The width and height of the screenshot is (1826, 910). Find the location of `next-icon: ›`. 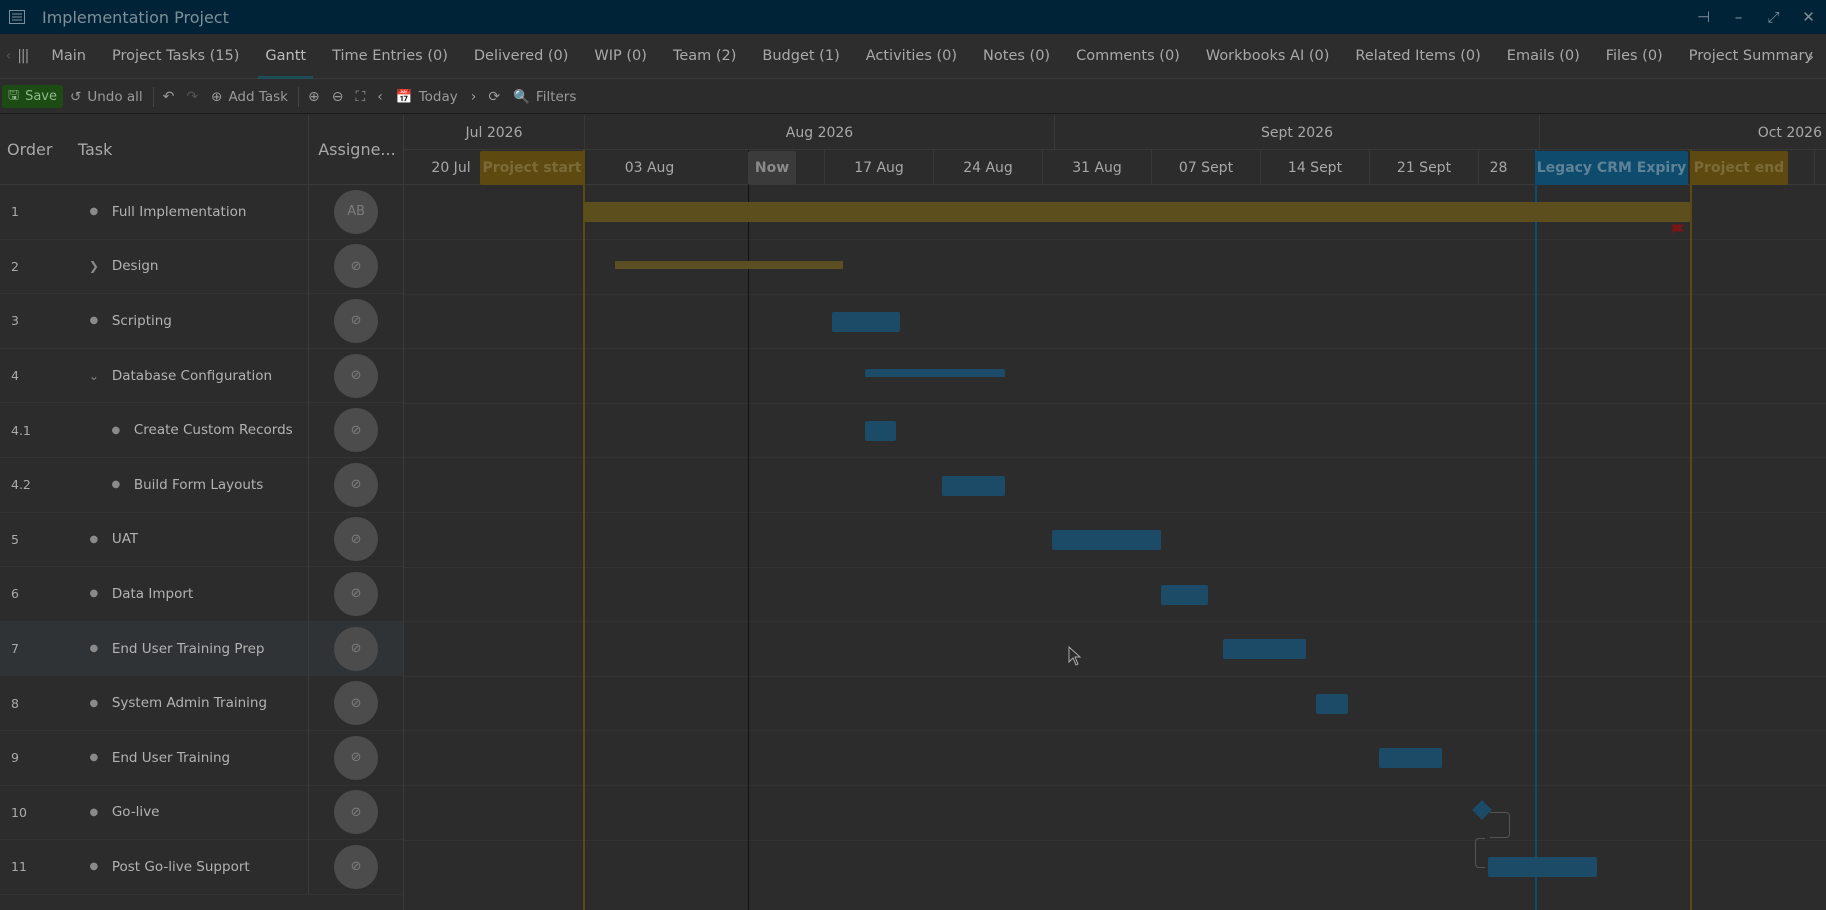

next-icon: › is located at coordinates (474, 97).